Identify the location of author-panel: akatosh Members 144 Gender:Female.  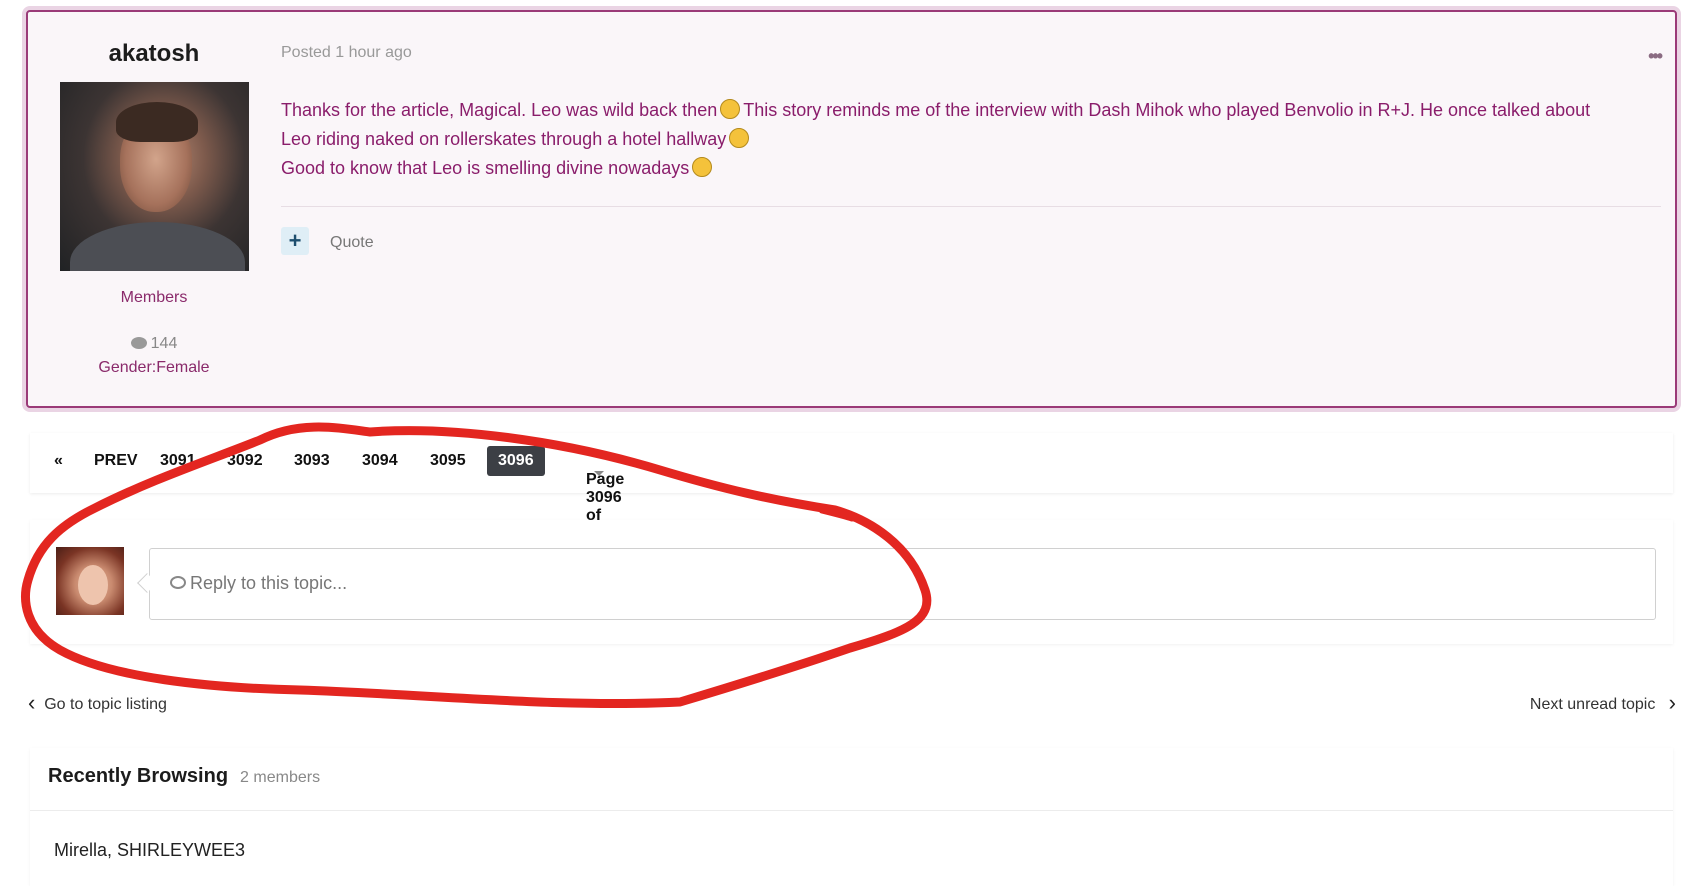
(154, 194).